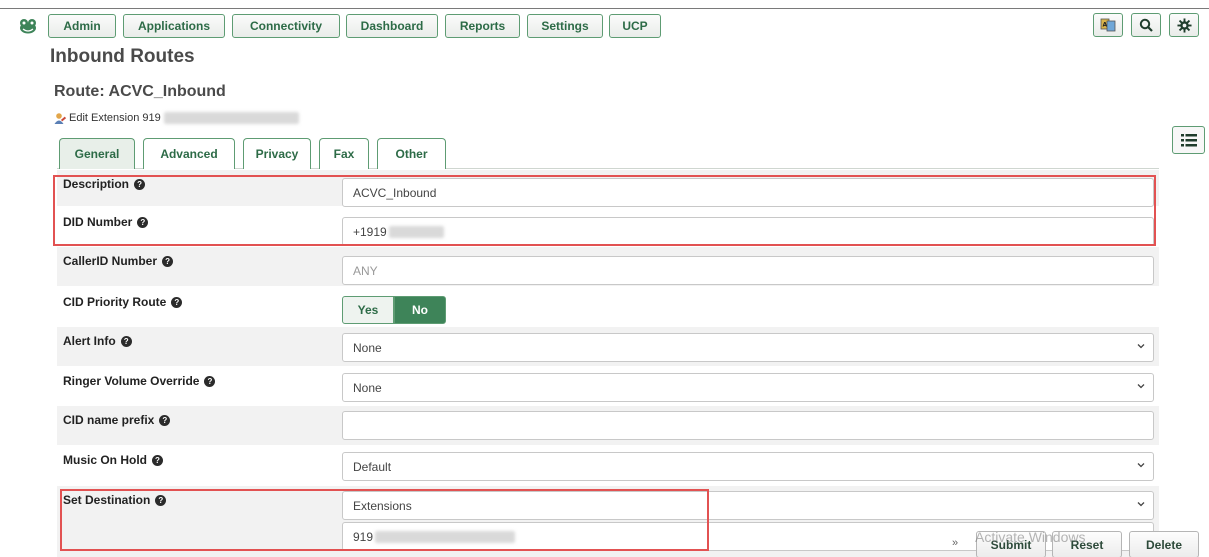 The image size is (1209, 557). I want to click on row-description: Description ? ACVC_Inbound, so click(608, 188).